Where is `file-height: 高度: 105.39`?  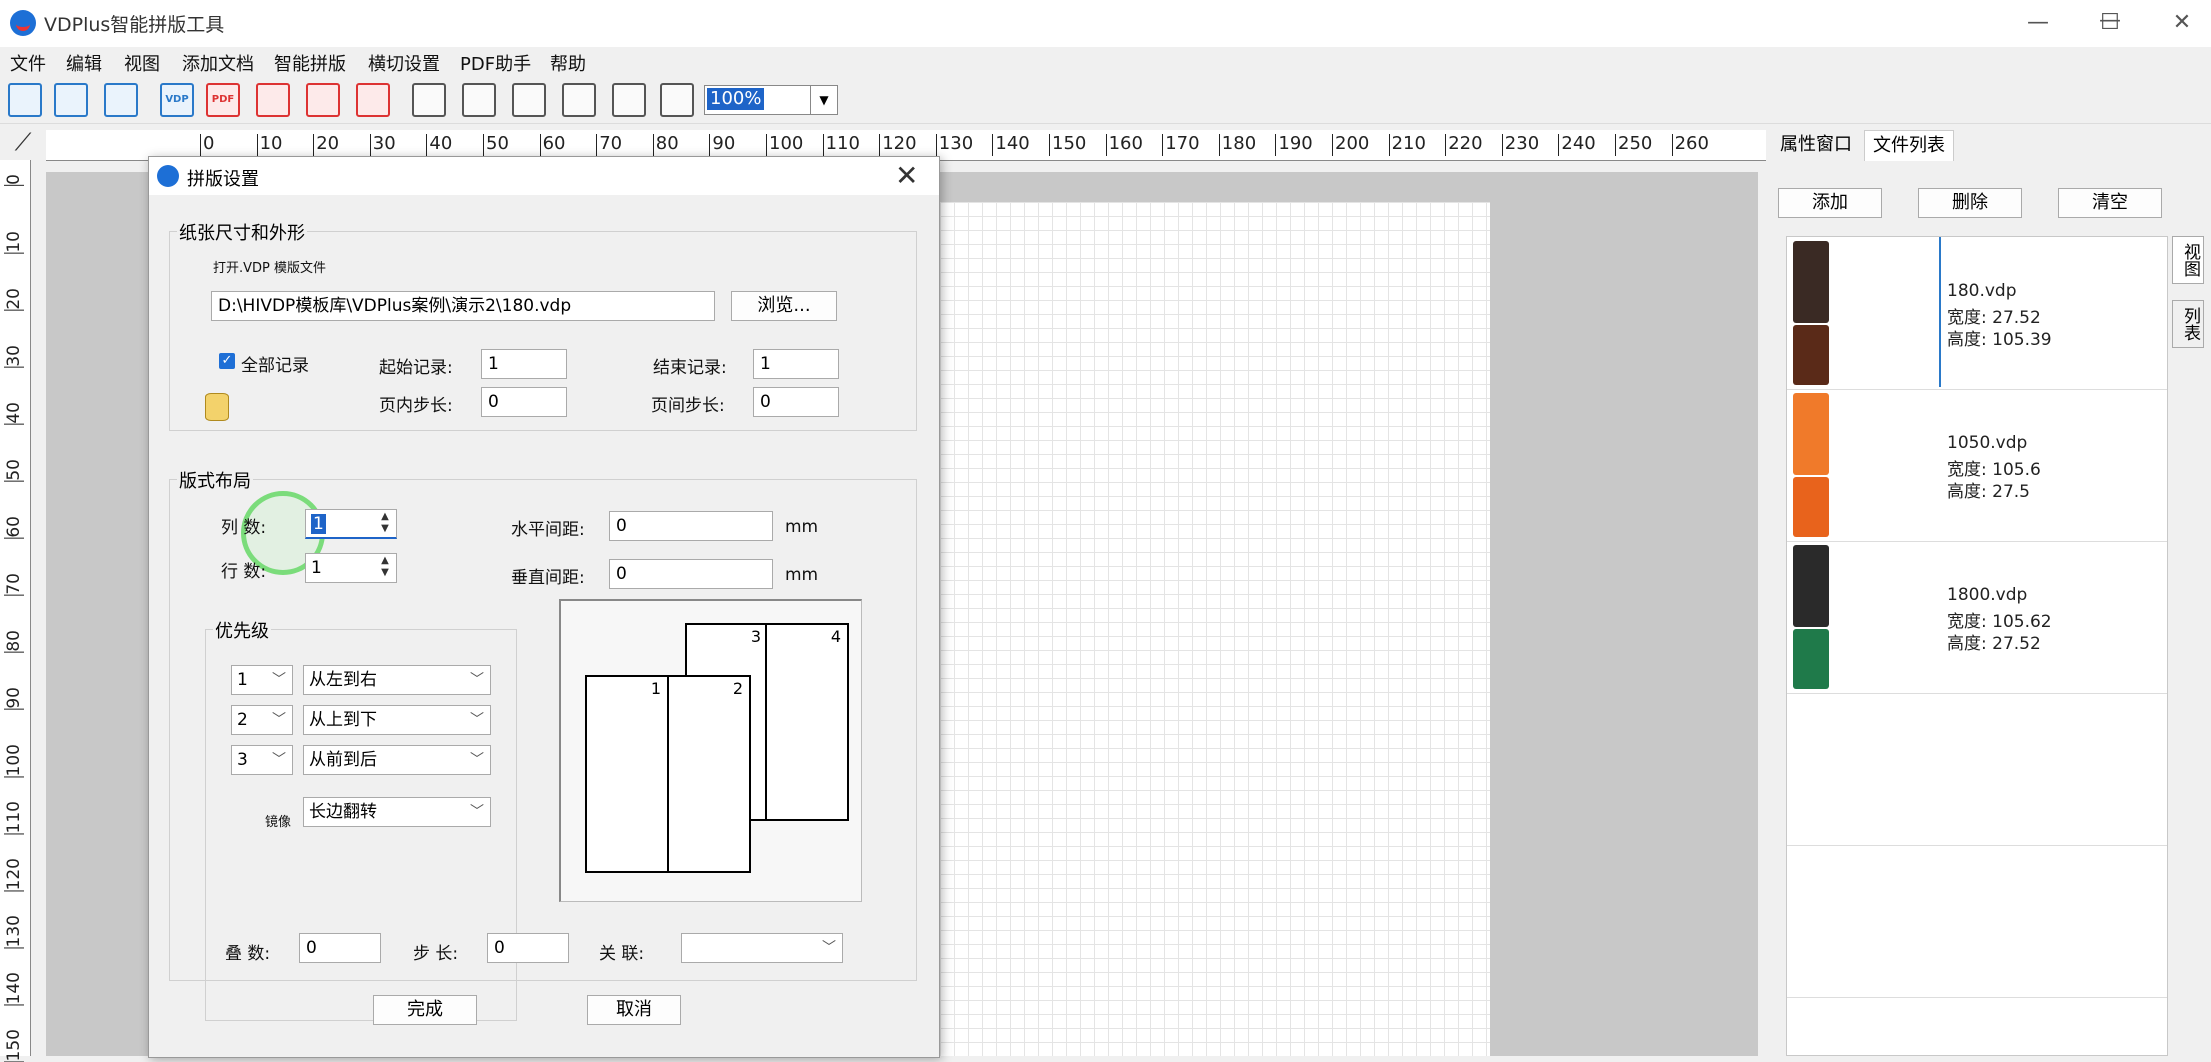
file-height: 高度: 105.39 is located at coordinates (1999, 340).